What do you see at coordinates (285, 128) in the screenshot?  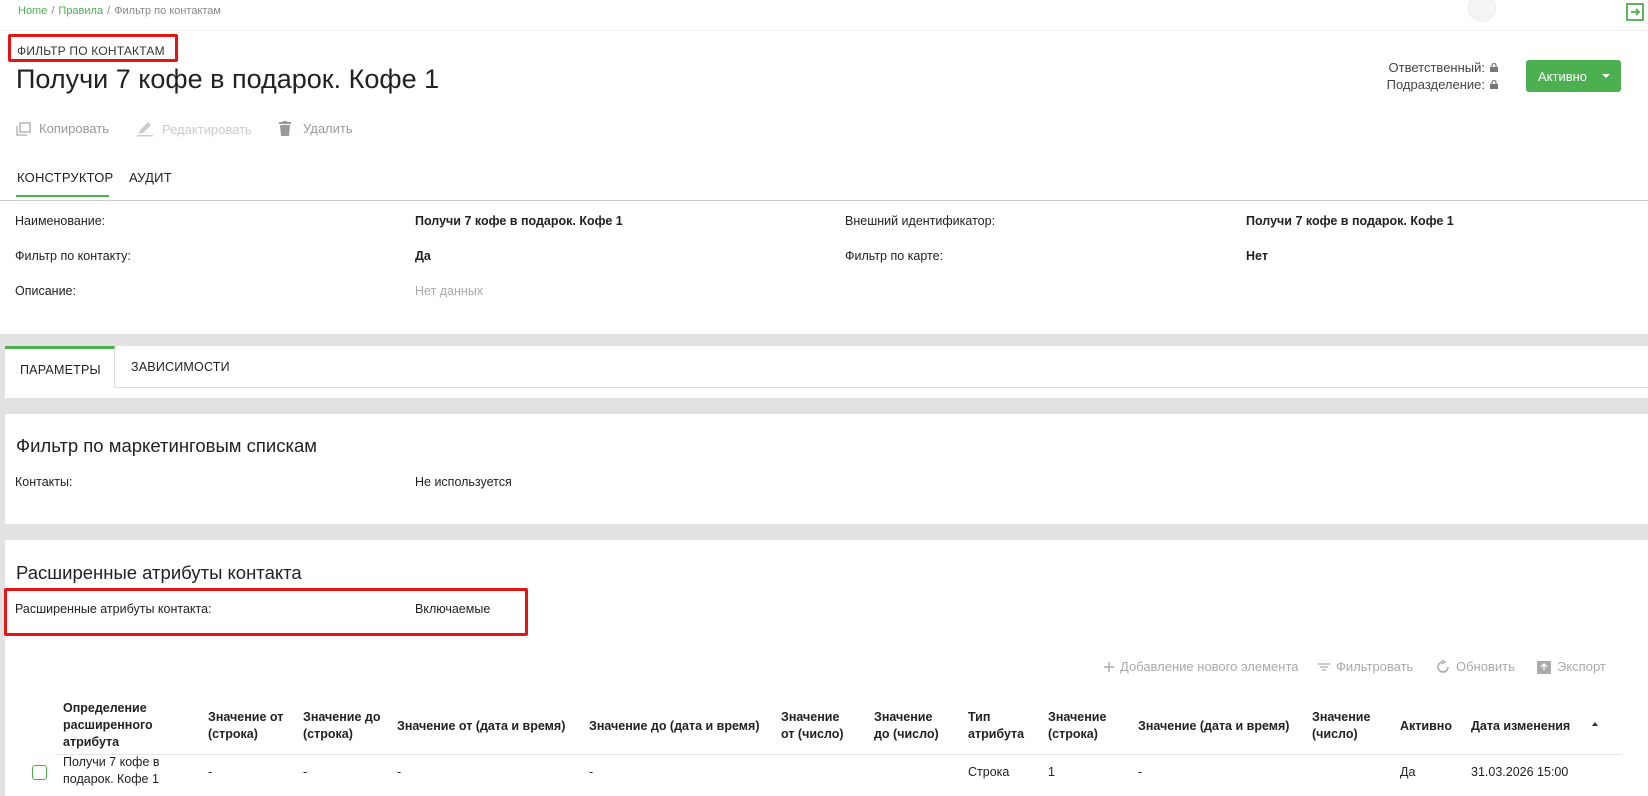 I see `trash-icon` at bounding box center [285, 128].